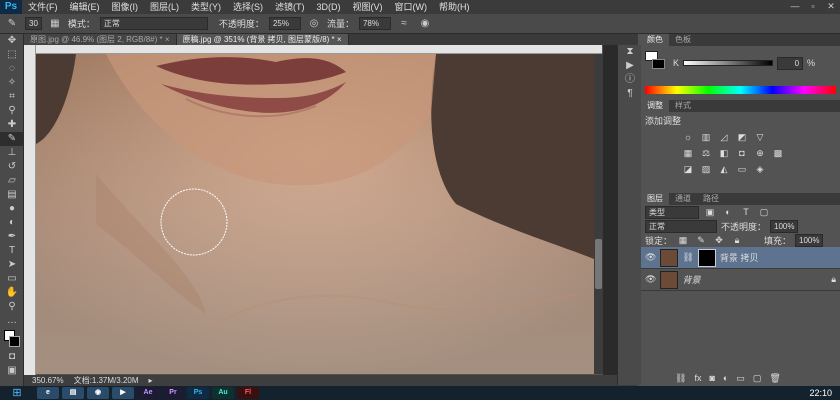  What do you see at coordinates (728, 63) in the screenshot?
I see `k-slider` at bounding box center [728, 63].